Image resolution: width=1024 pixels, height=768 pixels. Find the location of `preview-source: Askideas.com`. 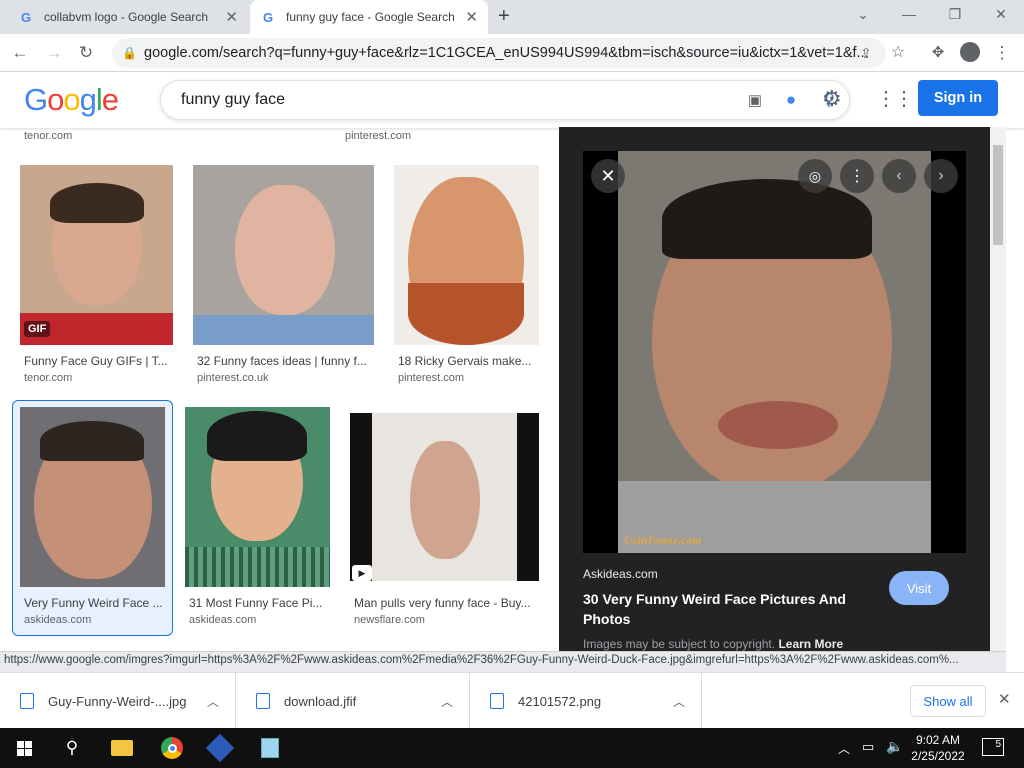

preview-source: Askideas.com is located at coordinates (620, 574).